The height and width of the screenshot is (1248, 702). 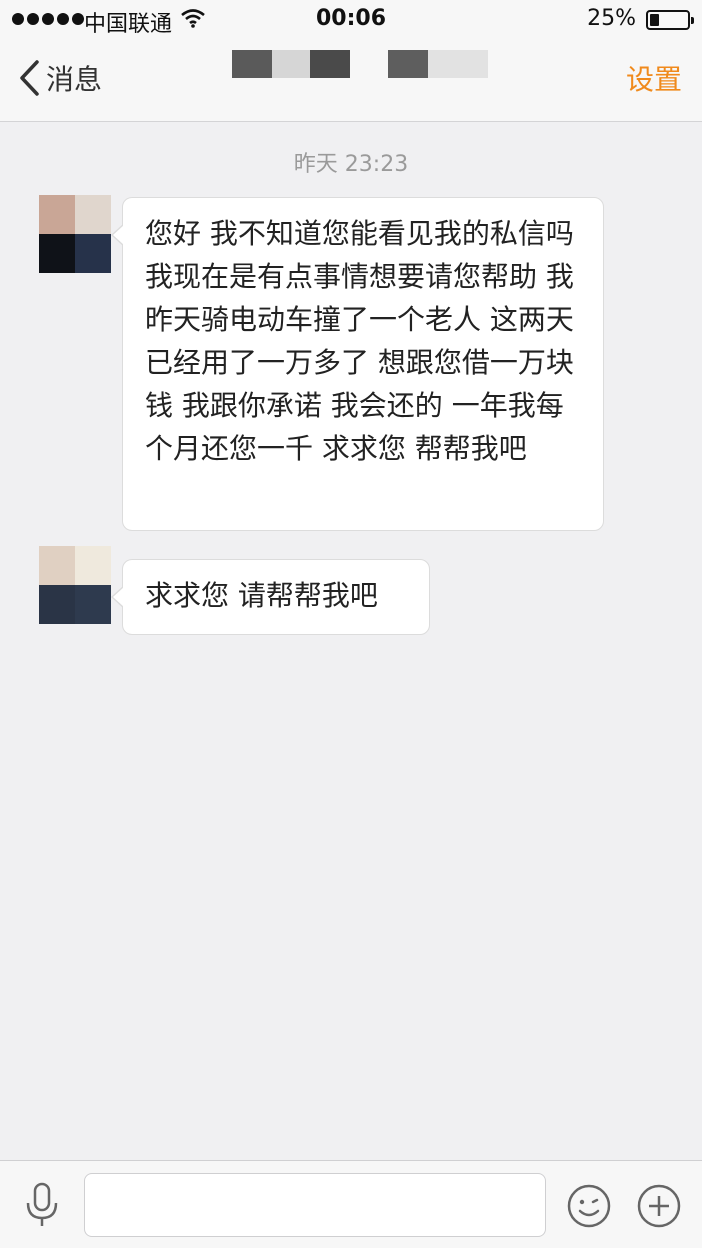 I want to click on navigation-bar: 消息 设置, so click(x=351, y=81).